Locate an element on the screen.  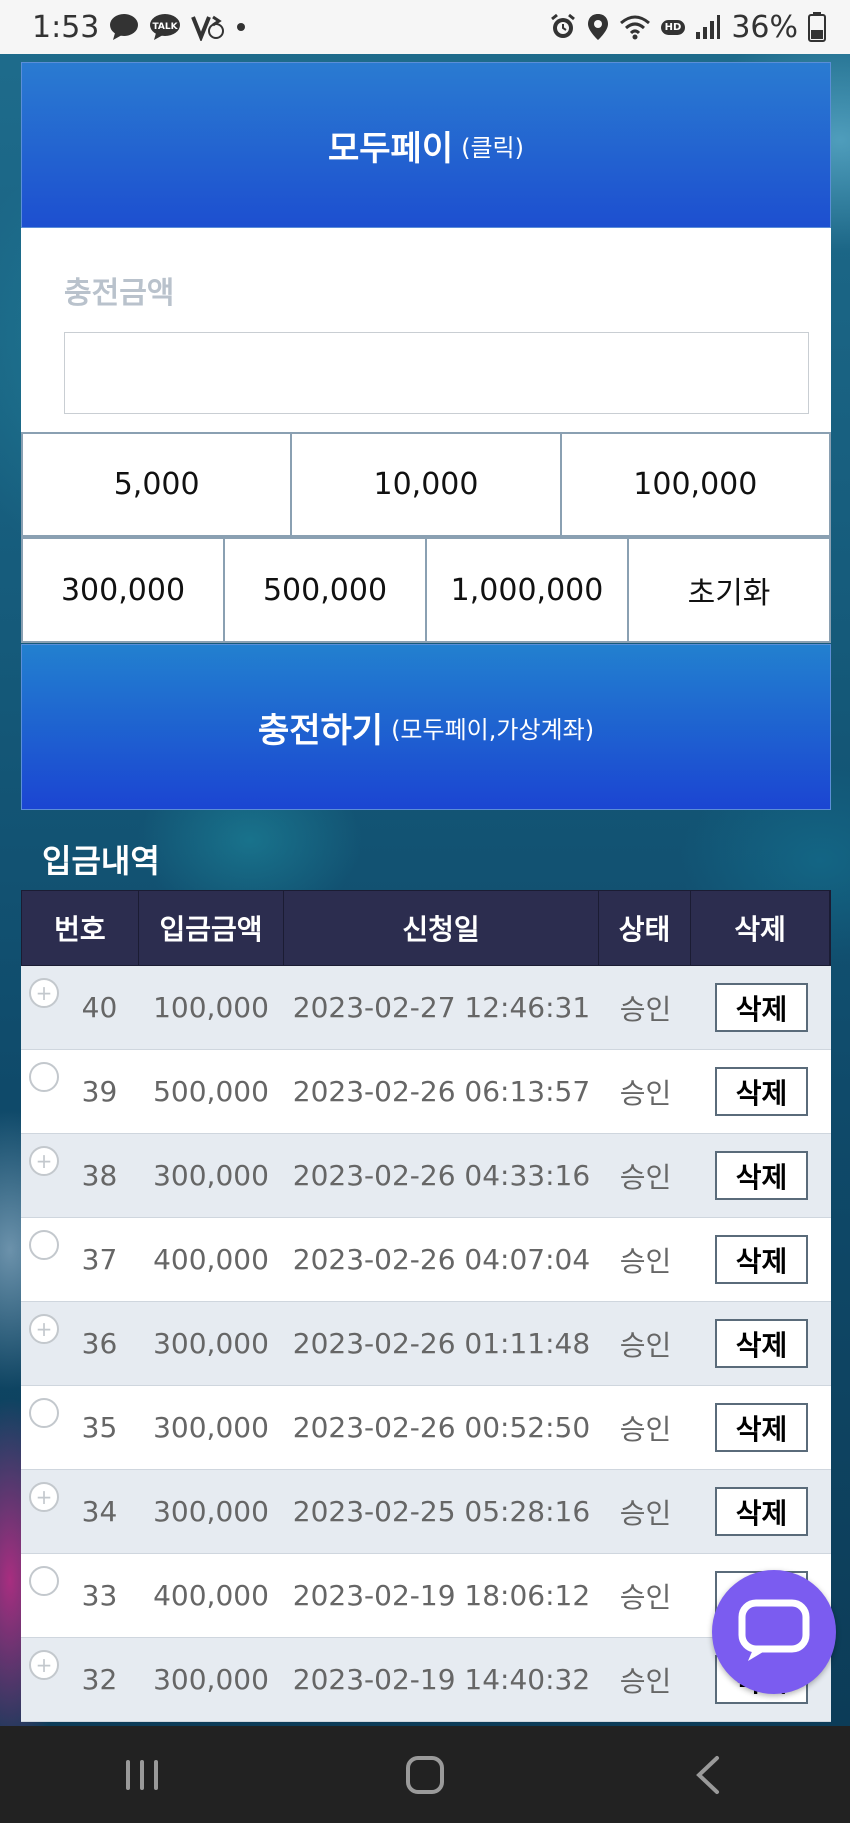
table-row: +38 300,000 2023-02-26 04:33:16 승인 삭제 is located at coordinates (426, 1176).